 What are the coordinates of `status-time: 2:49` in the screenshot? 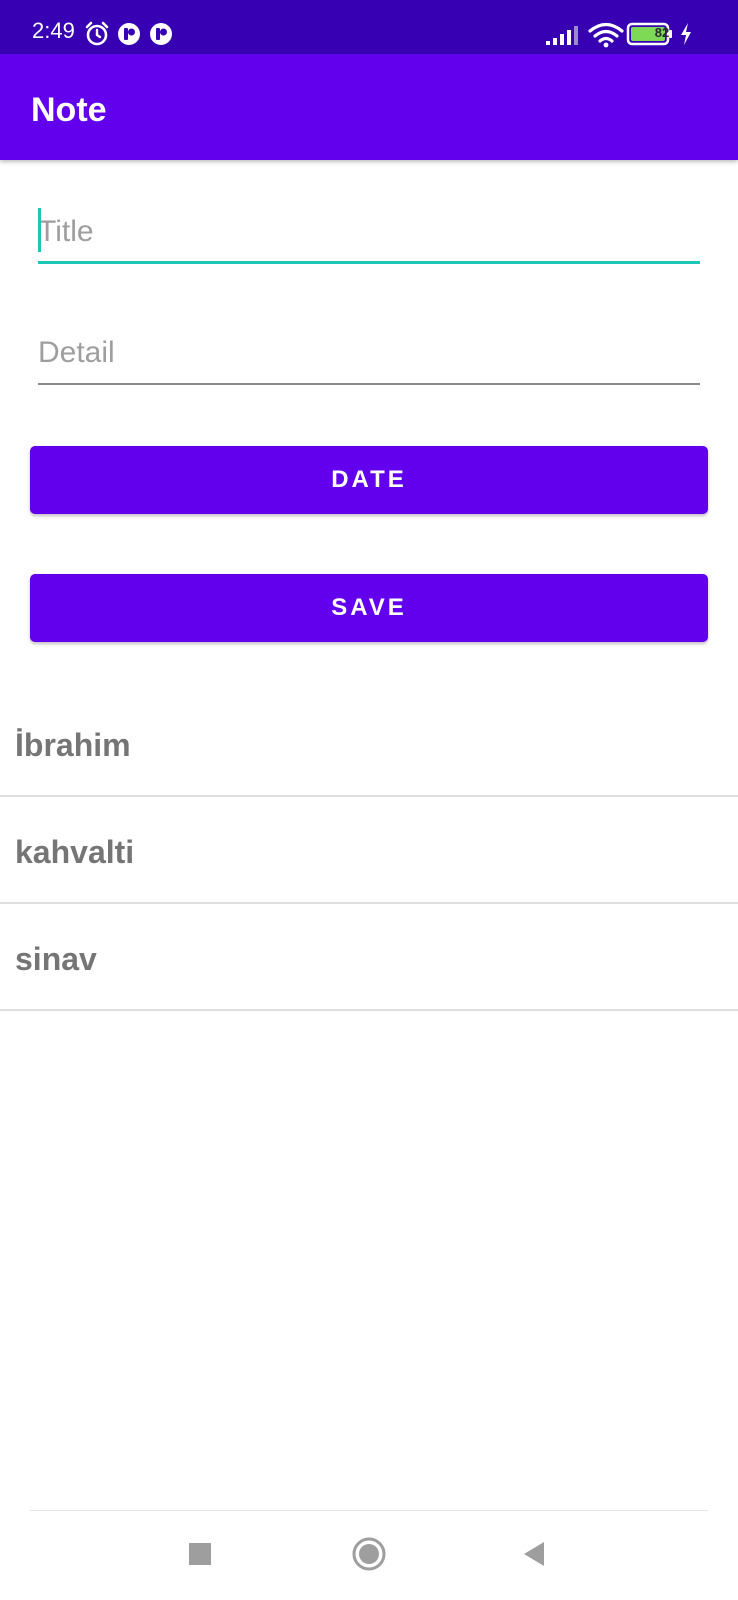 It's located at (53, 30).